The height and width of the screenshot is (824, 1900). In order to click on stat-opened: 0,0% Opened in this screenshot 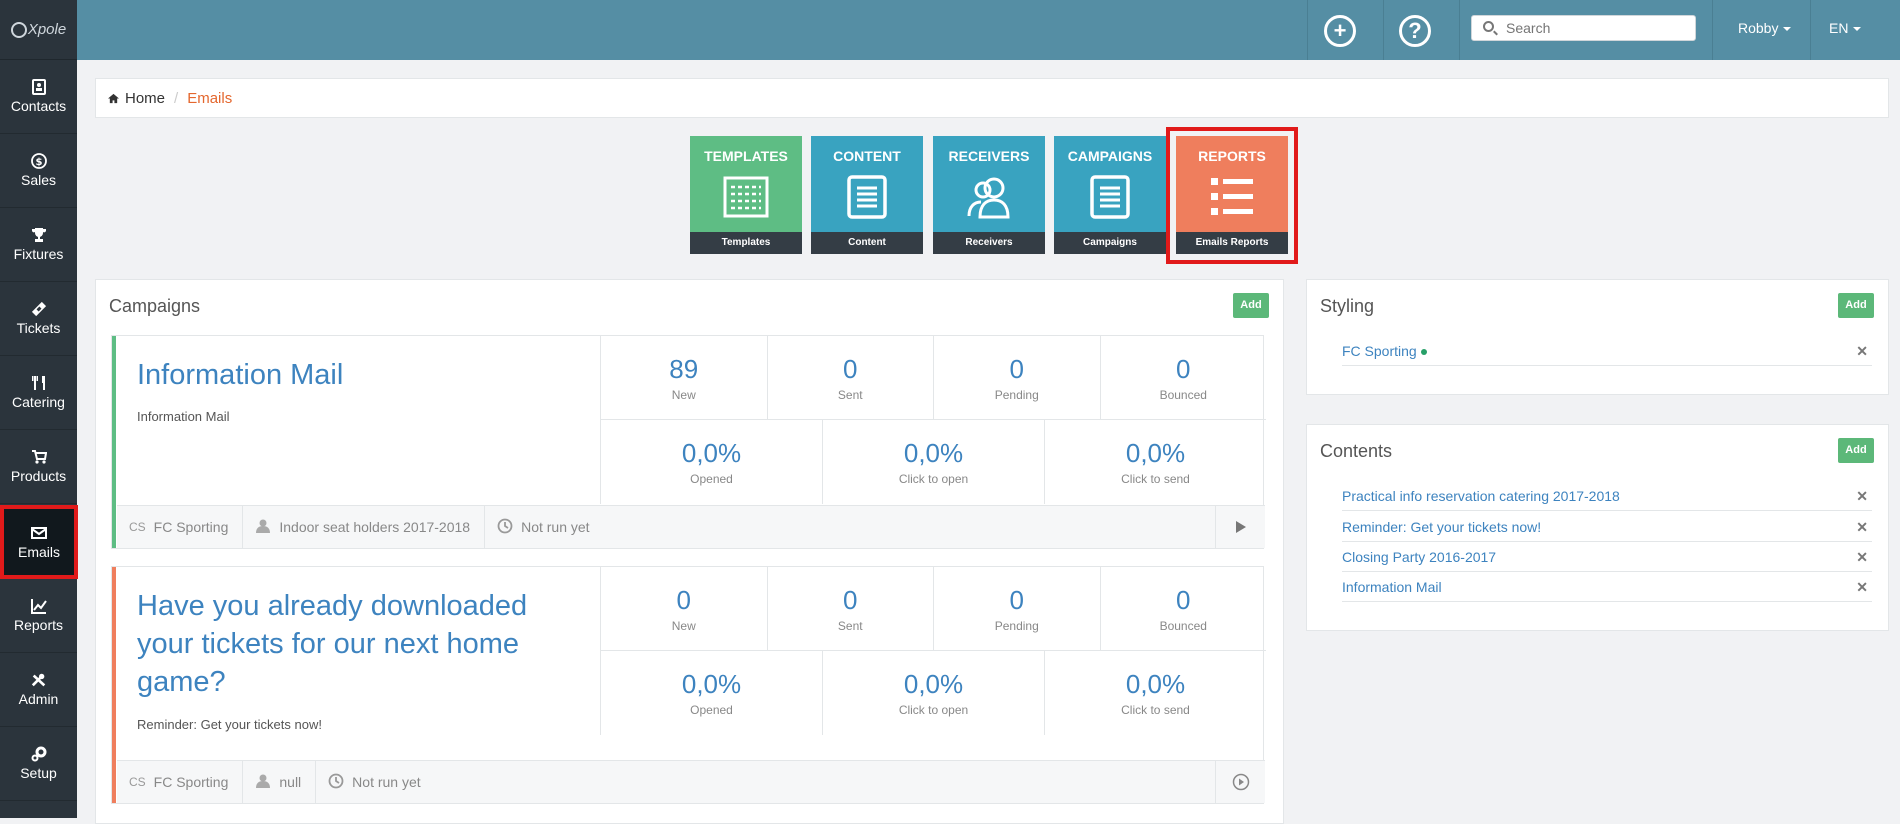, I will do `click(712, 693)`.